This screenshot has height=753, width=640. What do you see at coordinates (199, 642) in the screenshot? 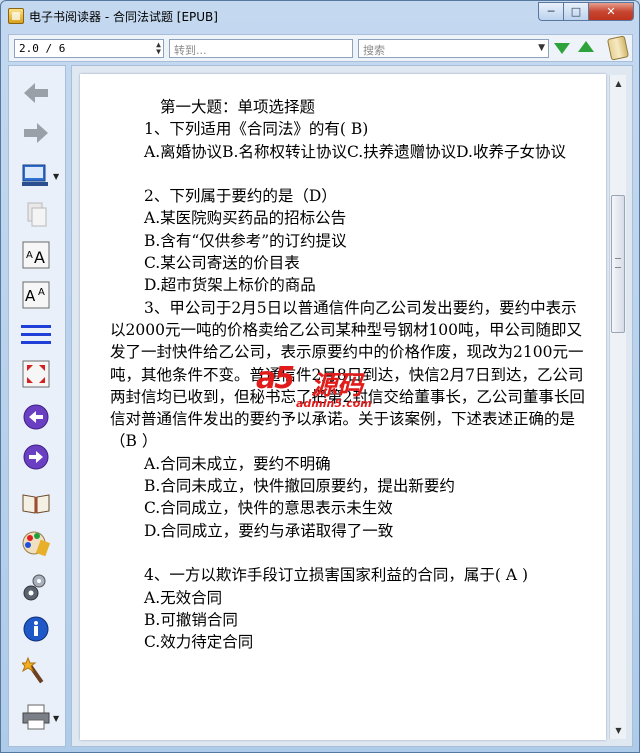
I see `option-line: C.效力待定合同` at bounding box center [199, 642].